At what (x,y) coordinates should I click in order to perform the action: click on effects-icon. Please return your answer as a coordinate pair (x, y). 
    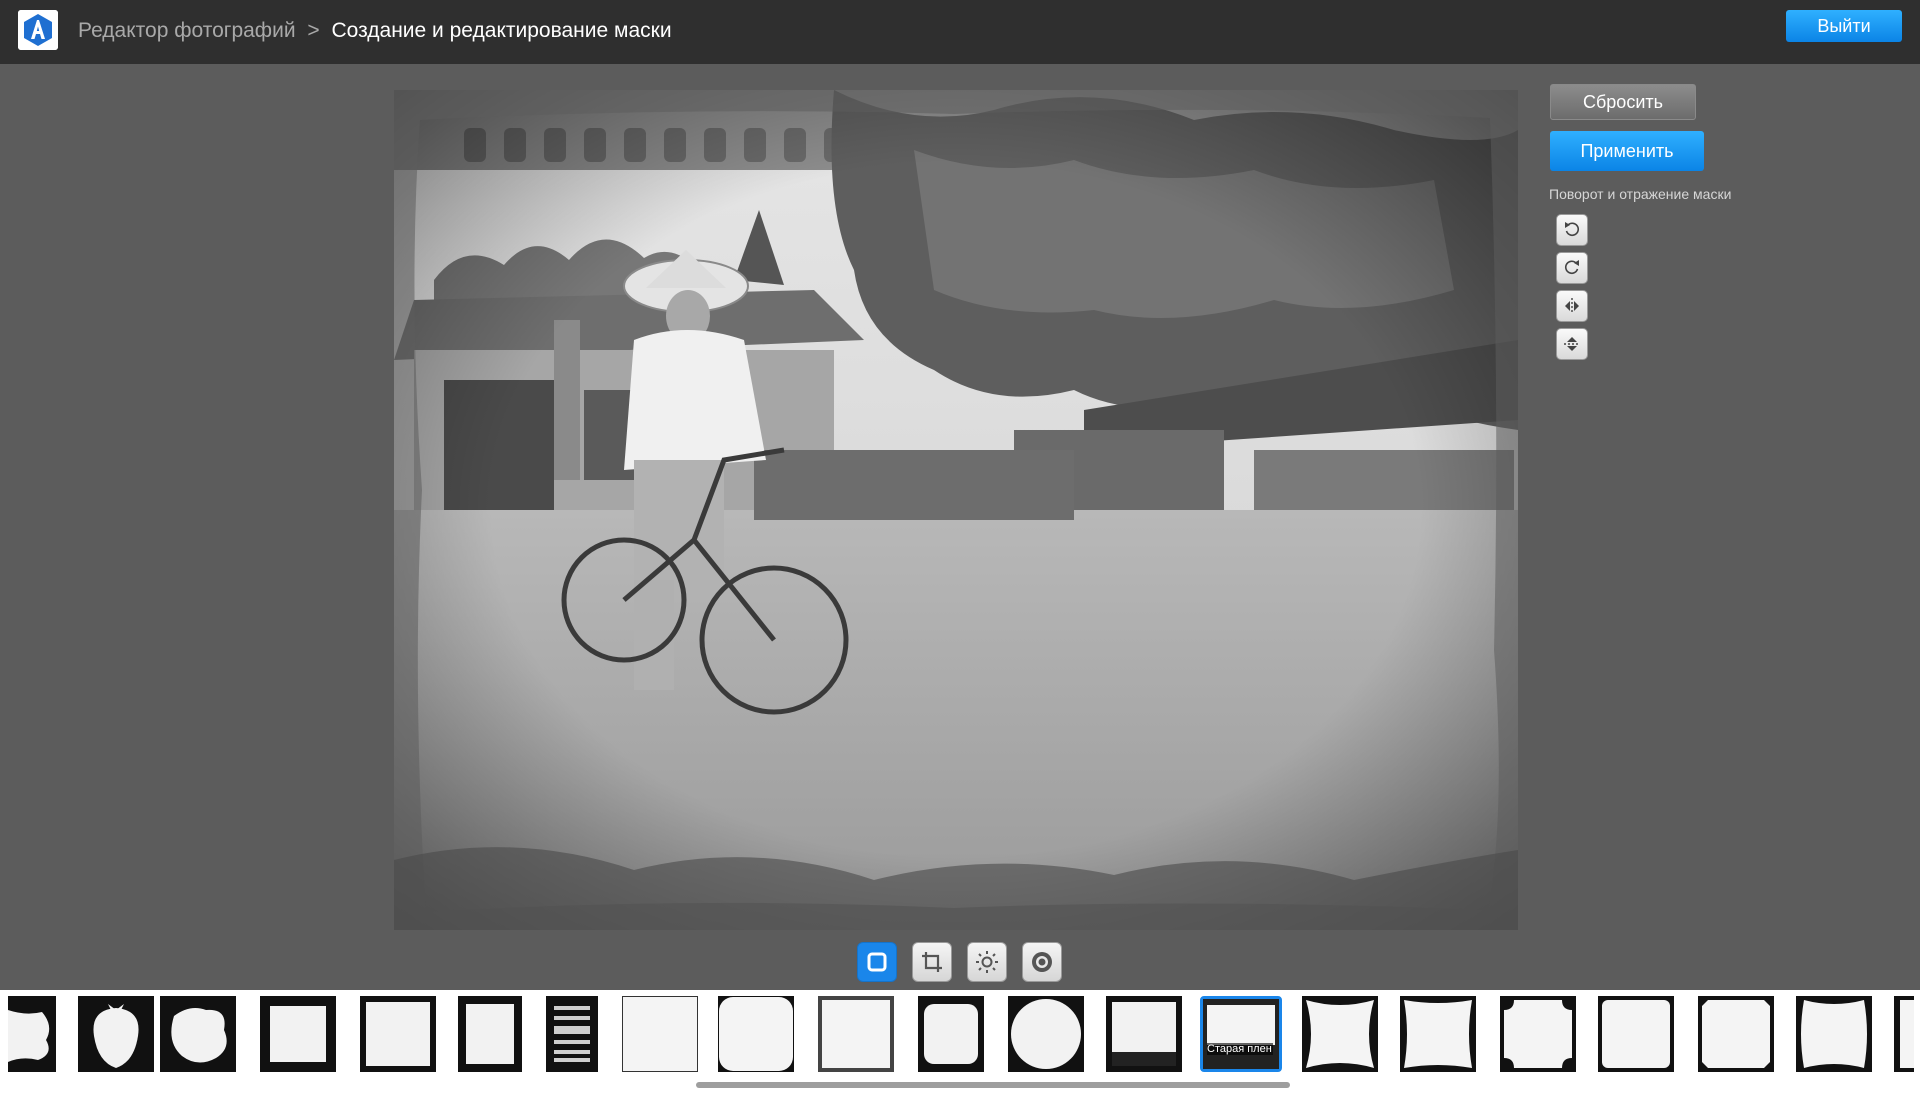
    Looking at the image, I should click on (1042, 962).